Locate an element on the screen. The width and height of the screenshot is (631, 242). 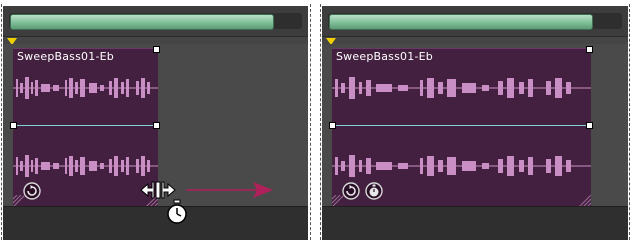
arrow-right-icon is located at coordinates (229, 190).